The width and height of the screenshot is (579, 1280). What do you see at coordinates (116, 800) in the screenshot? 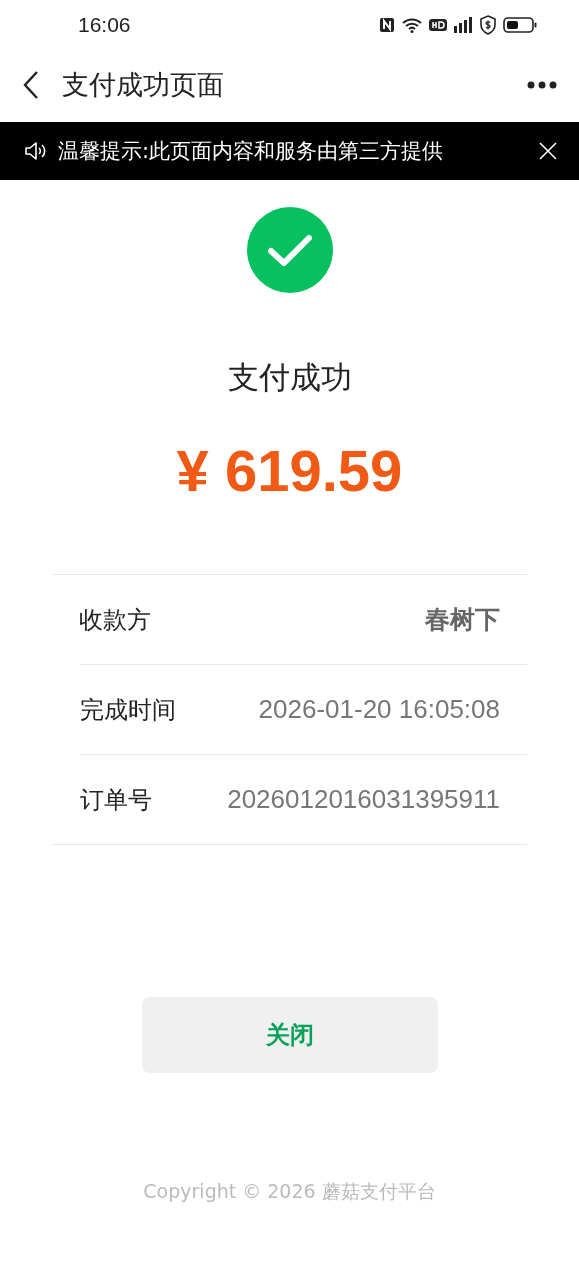
I see `detail-label: 订单号` at bounding box center [116, 800].